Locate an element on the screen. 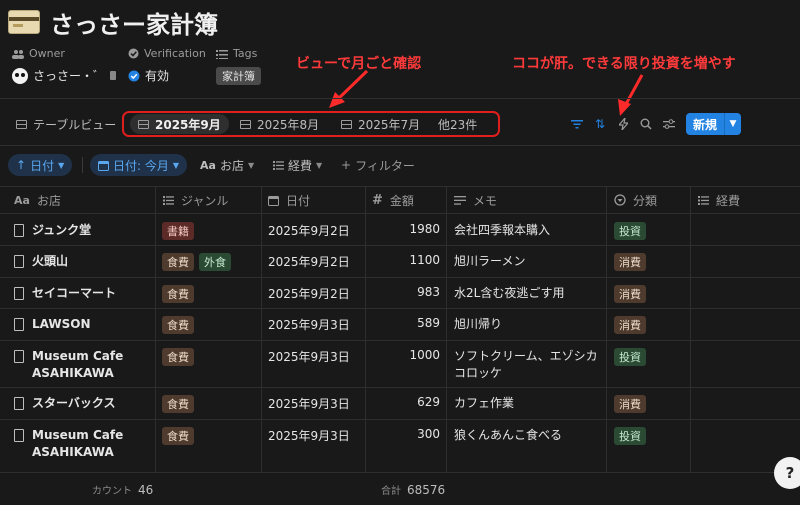  tab-2025-09: 2025年9月 is located at coordinates (179, 124).